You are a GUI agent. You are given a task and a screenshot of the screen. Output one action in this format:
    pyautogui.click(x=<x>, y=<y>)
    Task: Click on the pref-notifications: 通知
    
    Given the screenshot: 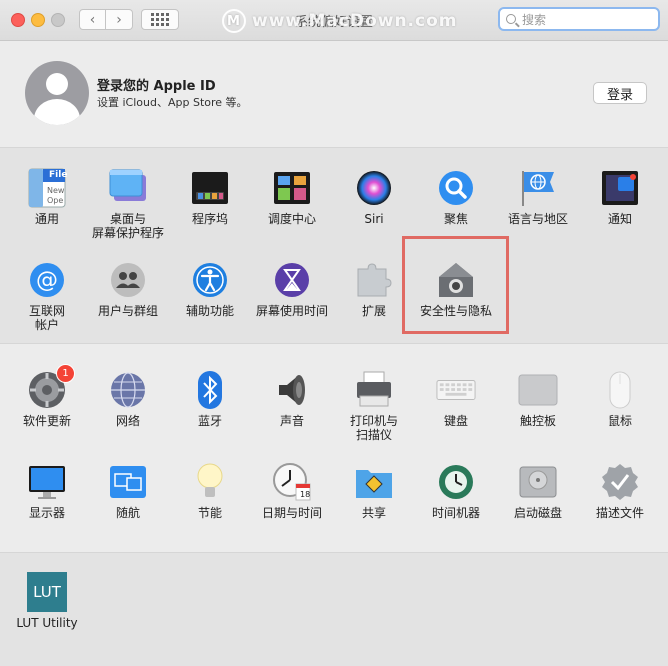 What is the action you would take?
    pyautogui.click(x=620, y=197)
    